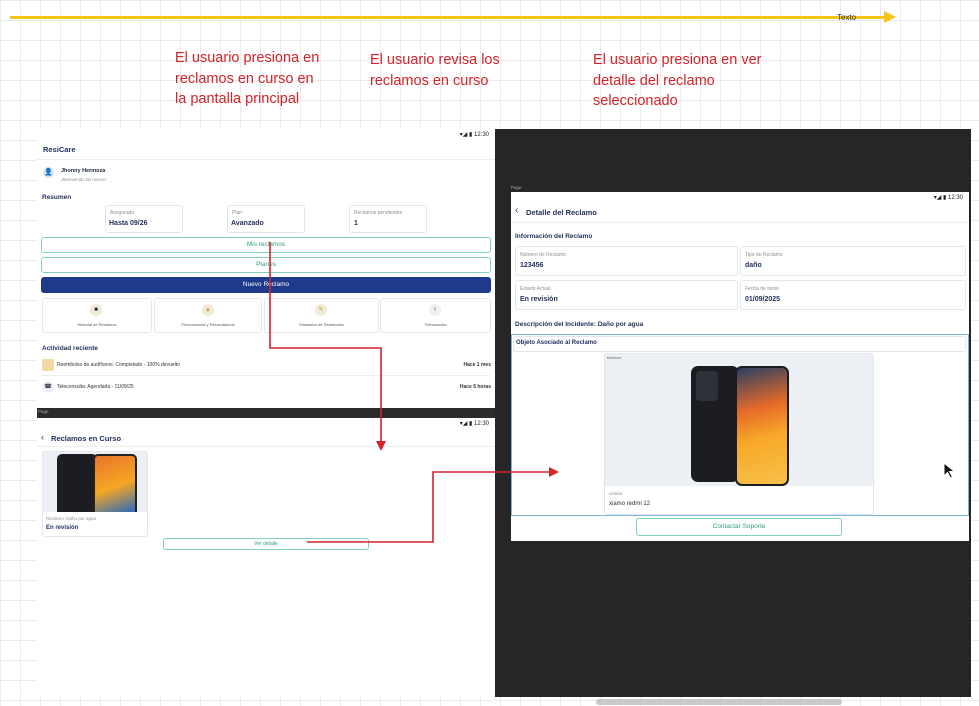 This screenshot has width=979, height=706. Describe the element at coordinates (433, 505) in the screenshot. I see `flow-arrow-list-to-detail` at that location.